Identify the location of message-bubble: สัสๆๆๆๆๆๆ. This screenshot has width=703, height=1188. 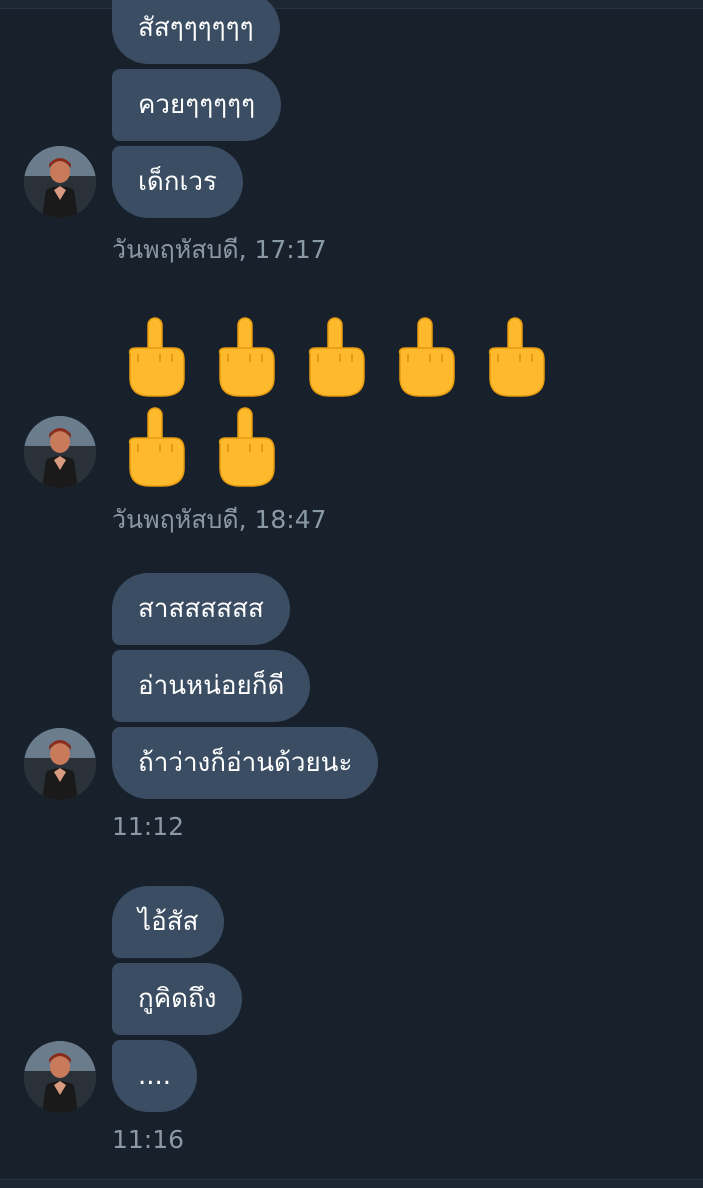
(196, 32).